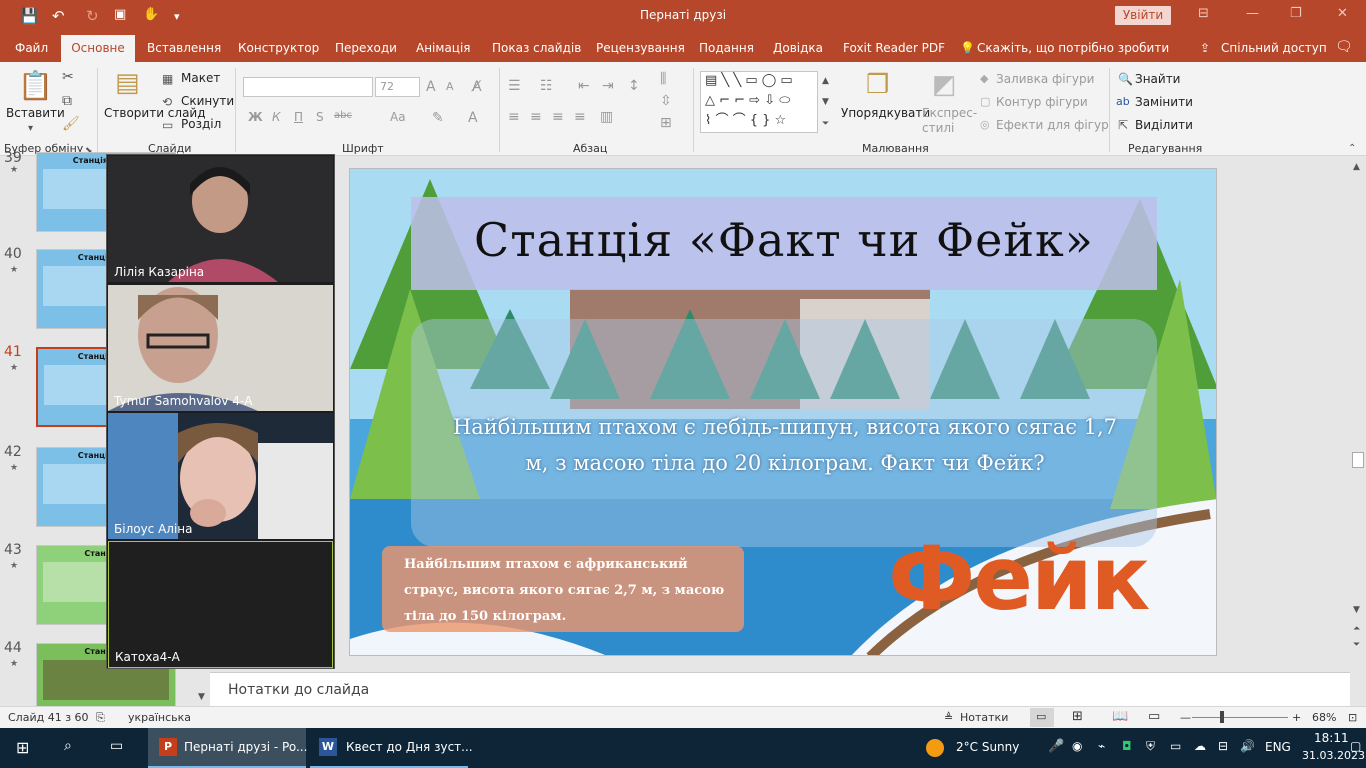  What do you see at coordinates (984, 717) in the screenshot?
I see `notes-toggle-button: Нотатки` at bounding box center [984, 717].